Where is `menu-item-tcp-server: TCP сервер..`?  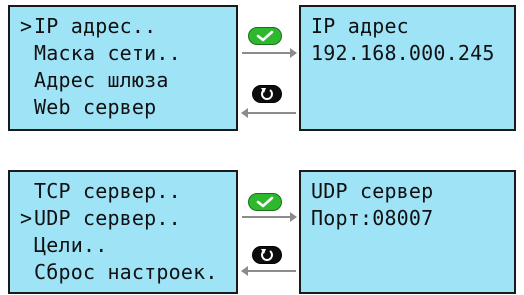
menu-item-tcp-server: TCP сервер.. is located at coordinates (128, 191).